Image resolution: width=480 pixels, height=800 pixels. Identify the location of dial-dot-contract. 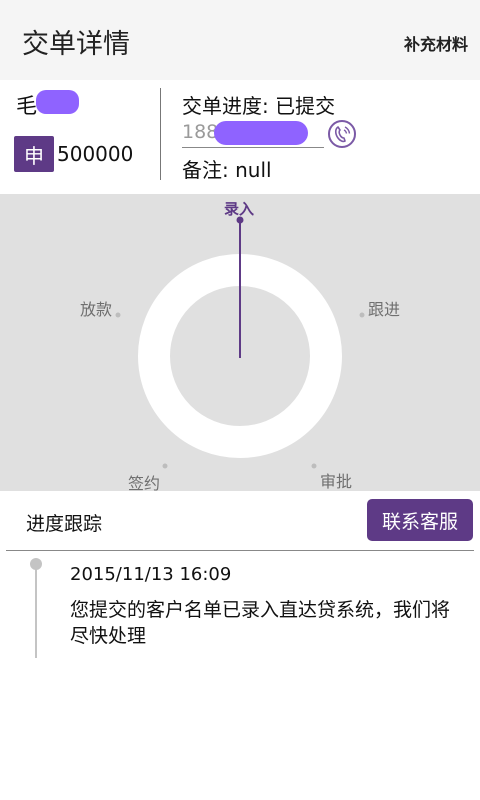
(165, 466).